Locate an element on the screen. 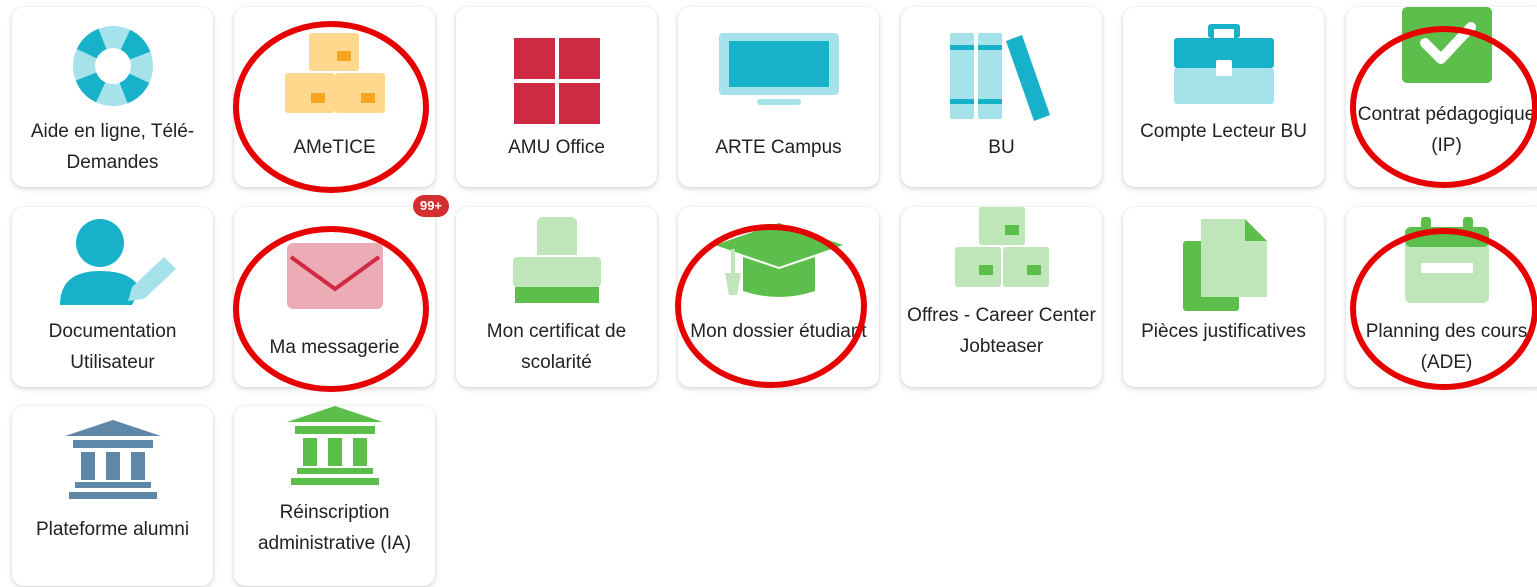 The width and height of the screenshot is (1537, 587). envelope-icon is located at coordinates (334, 276).